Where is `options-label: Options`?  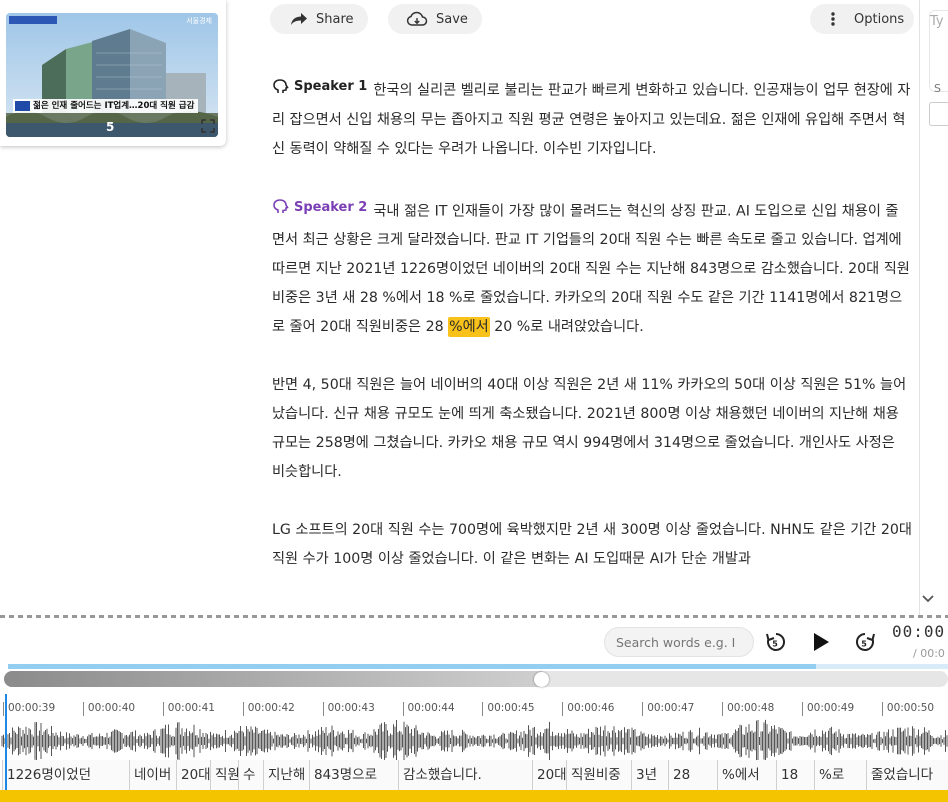 options-label: Options is located at coordinates (879, 19).